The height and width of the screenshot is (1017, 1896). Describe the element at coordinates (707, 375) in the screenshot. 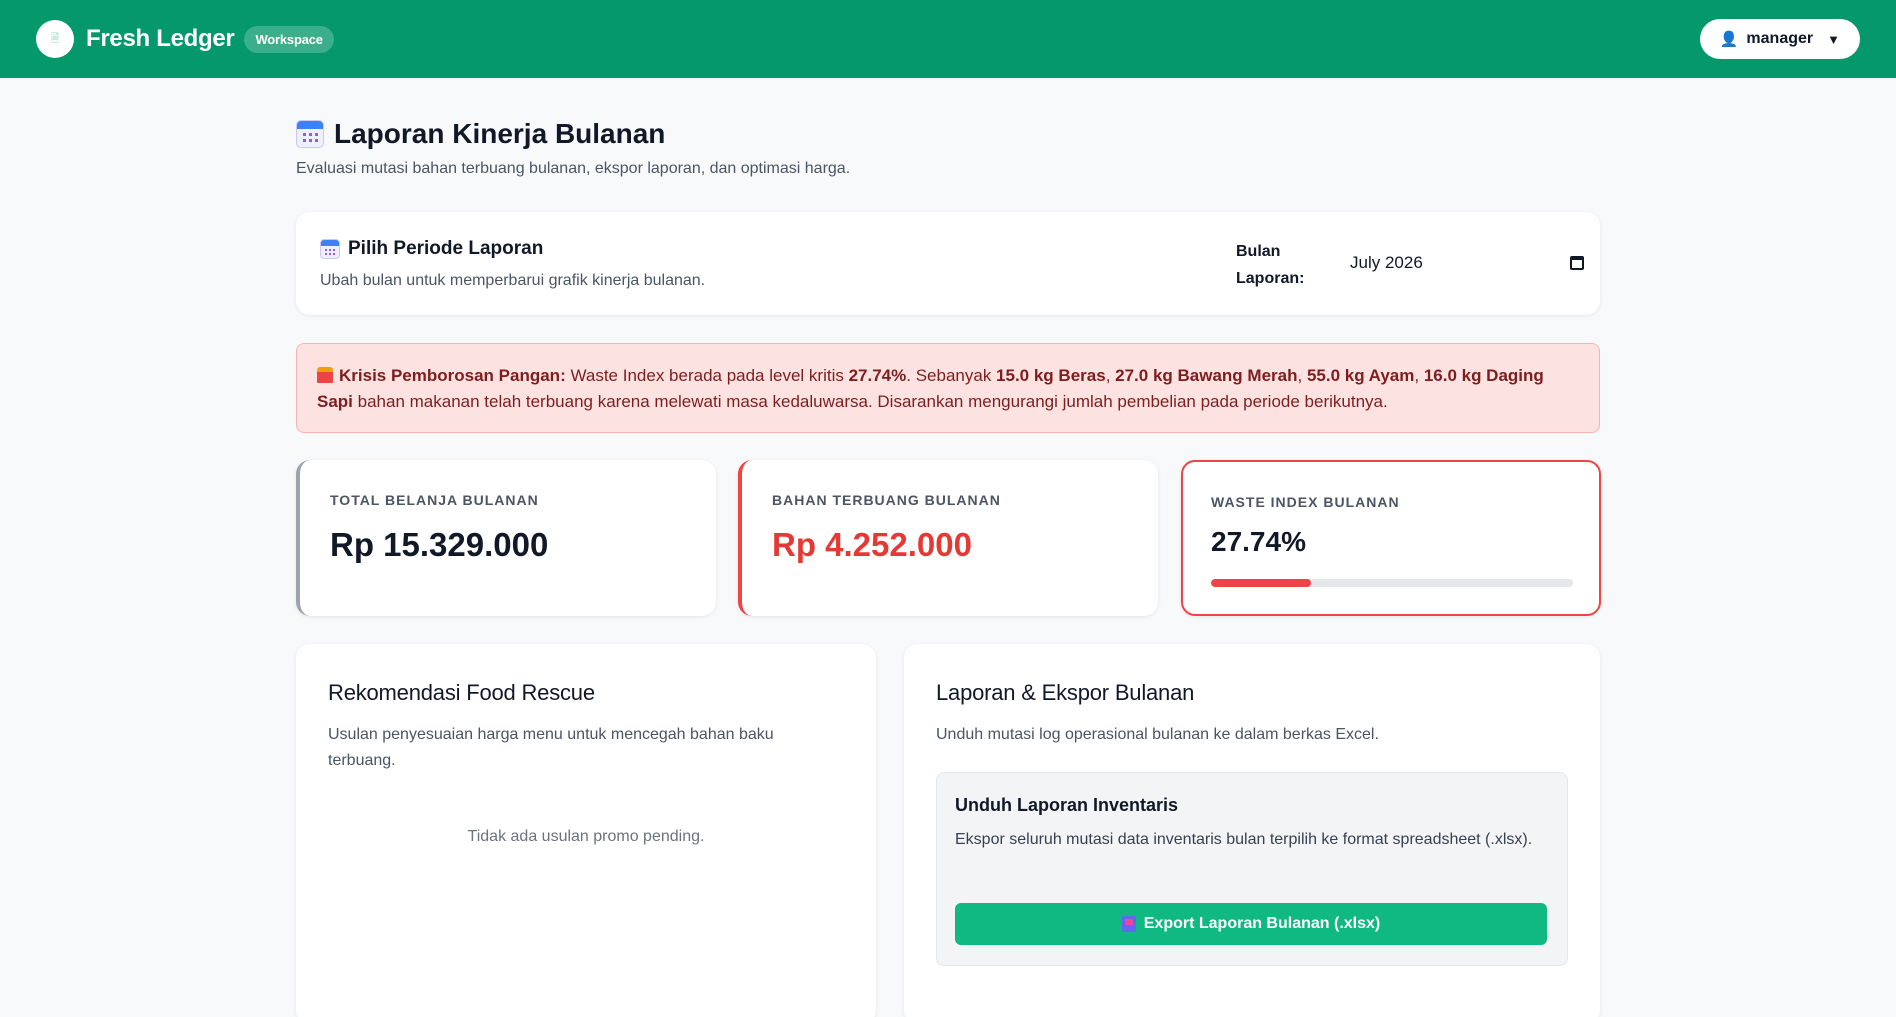

I see `alert-text: Waste Index berada pada level kritis` at that location.